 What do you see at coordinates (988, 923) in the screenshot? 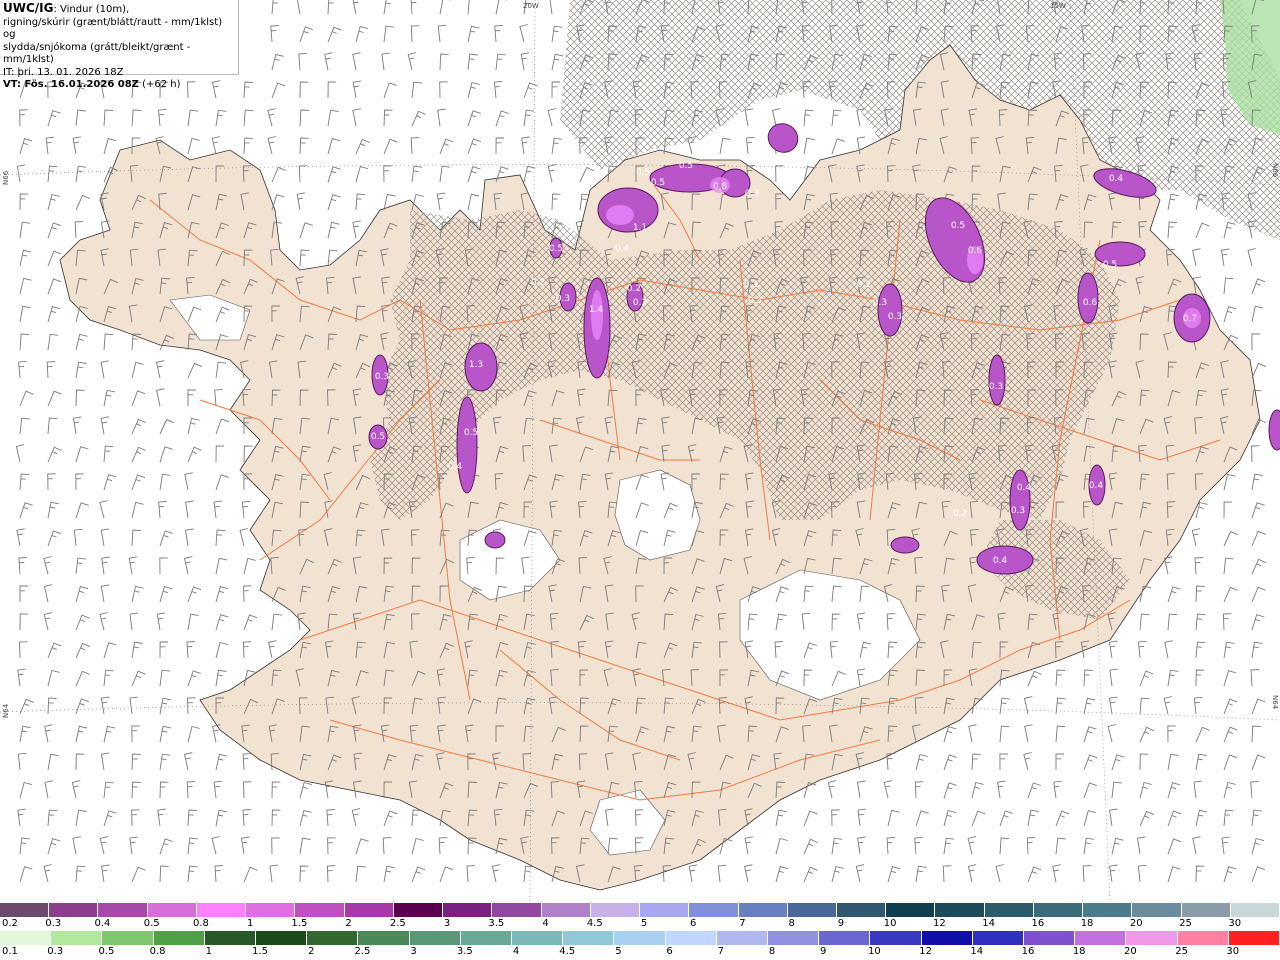
I see `scale-tick-label: 14` at bounding box center [988, 923].